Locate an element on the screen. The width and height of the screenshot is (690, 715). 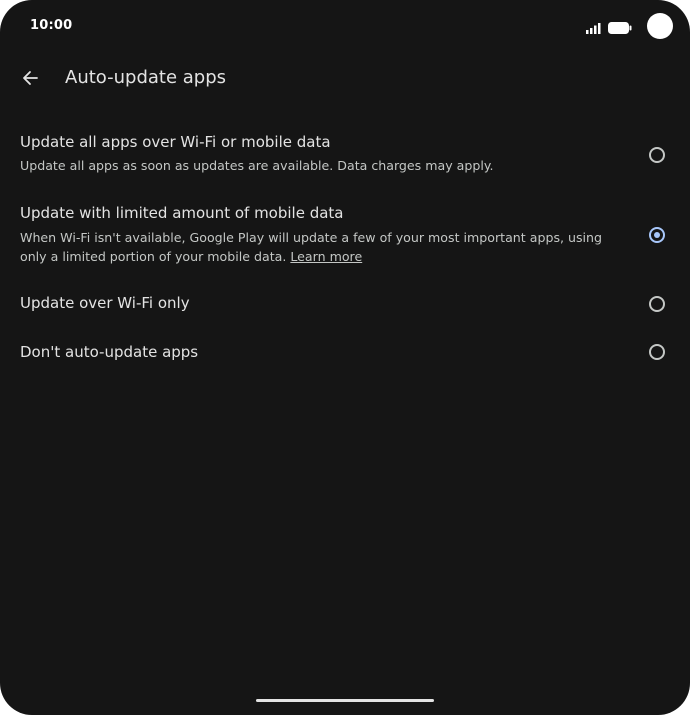
back-arrow-icon is located at coordinates (30, 80).